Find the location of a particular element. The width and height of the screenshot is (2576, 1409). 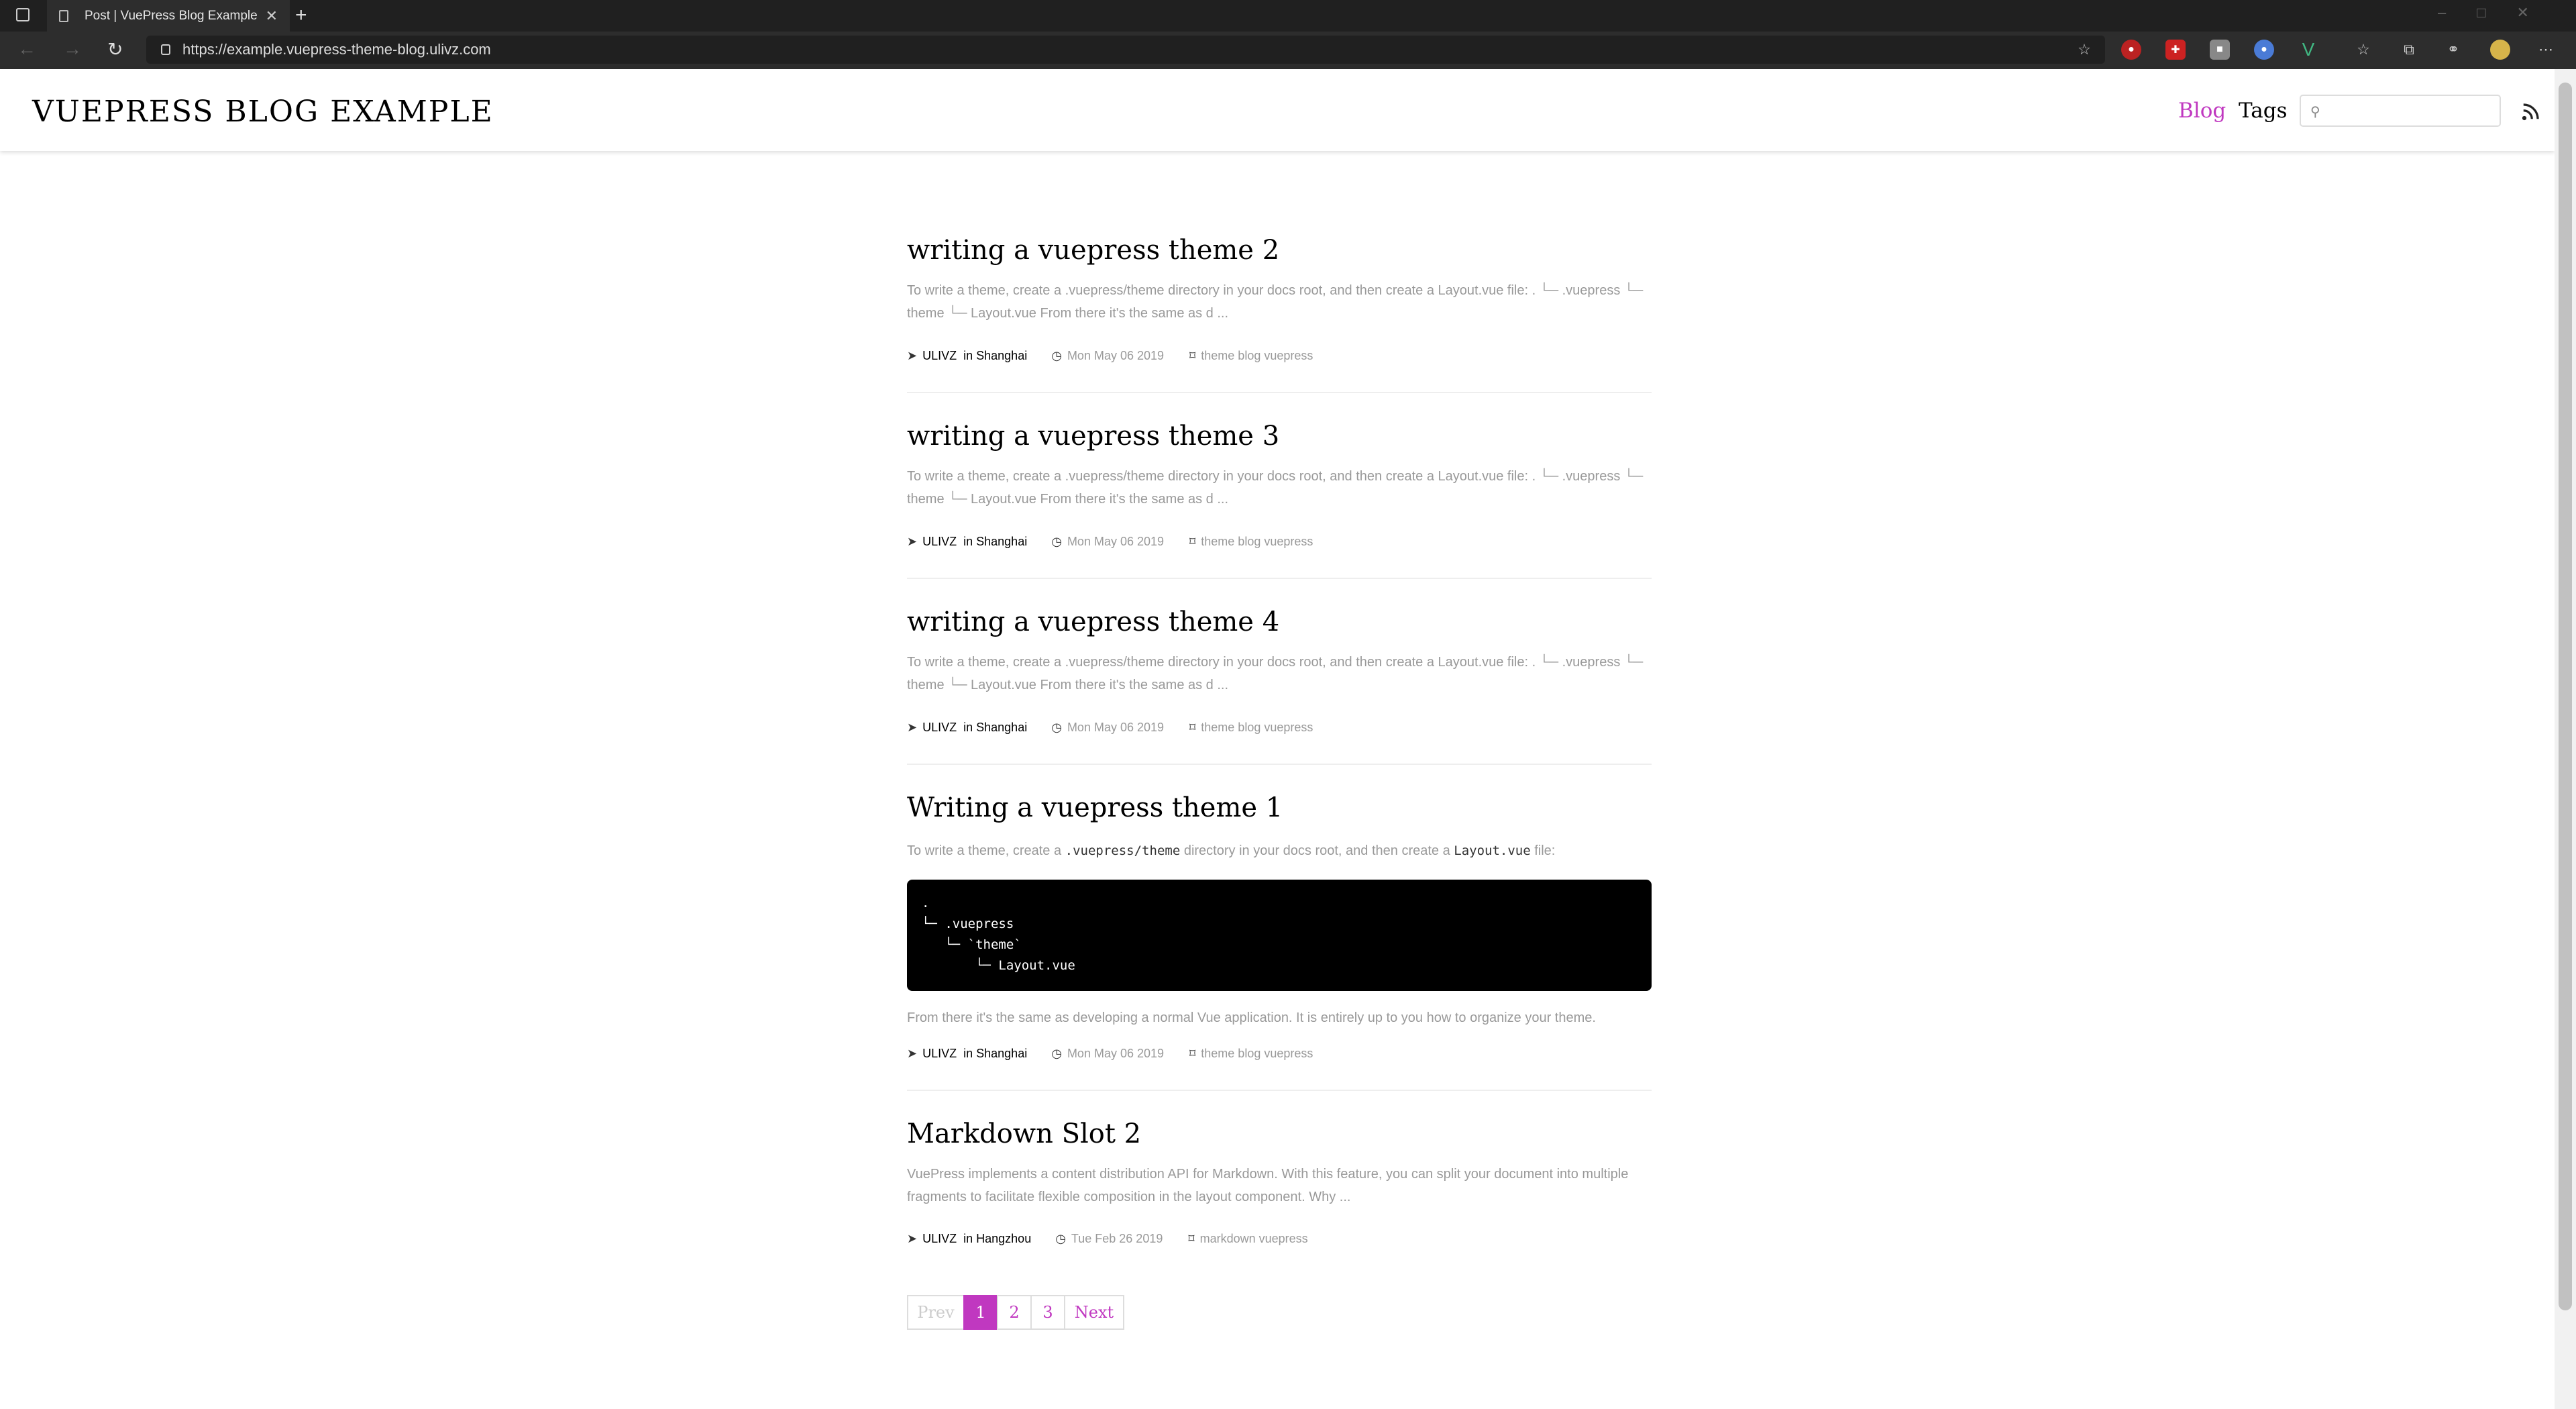

post-date: Tue Feb 26 2019 is located at coordinates (1117, 1238).